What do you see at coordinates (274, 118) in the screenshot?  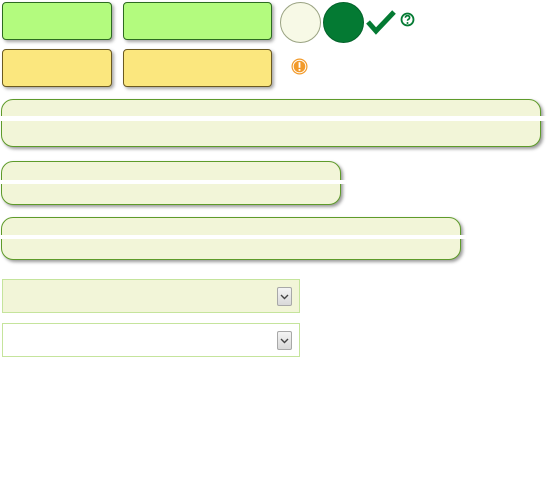 I see `pill-field-1-divider` at bounding box center [274, 118].